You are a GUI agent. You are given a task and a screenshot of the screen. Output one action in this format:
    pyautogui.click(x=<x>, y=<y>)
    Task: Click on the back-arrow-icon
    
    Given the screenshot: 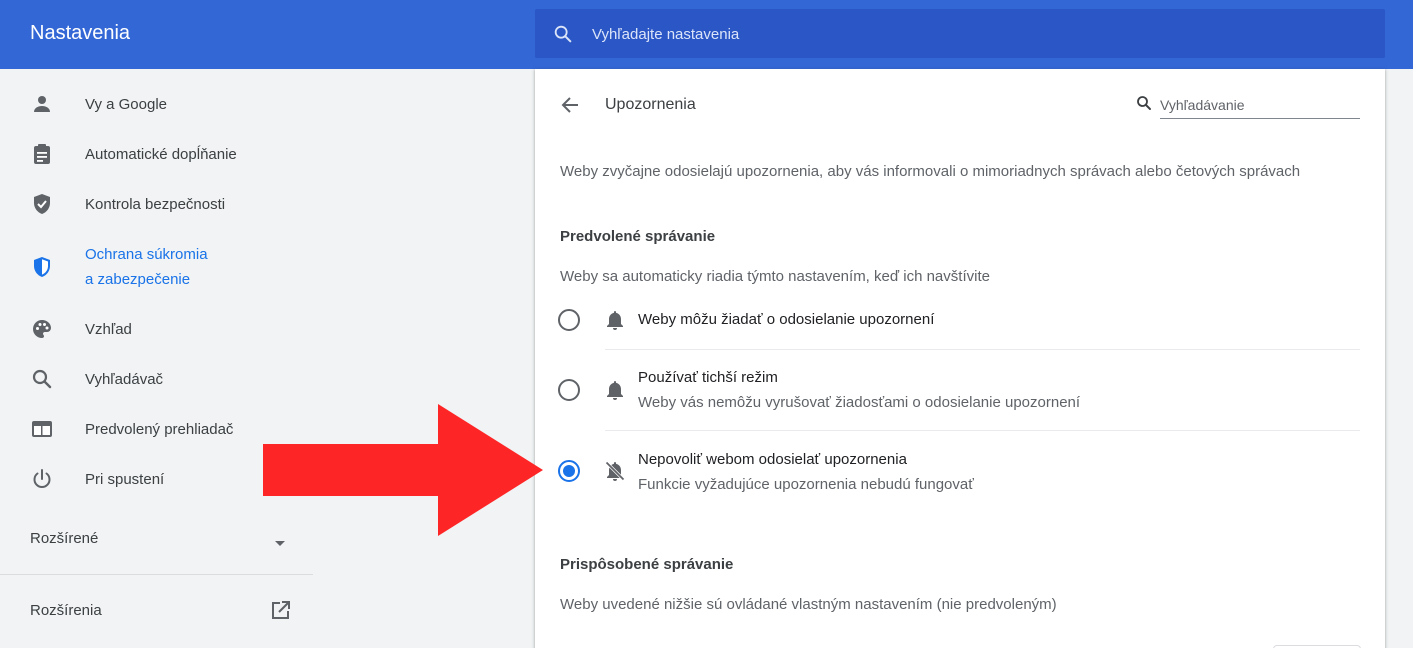 What is the action you would take?
    pyautogui.click(x=570, y=105)
    